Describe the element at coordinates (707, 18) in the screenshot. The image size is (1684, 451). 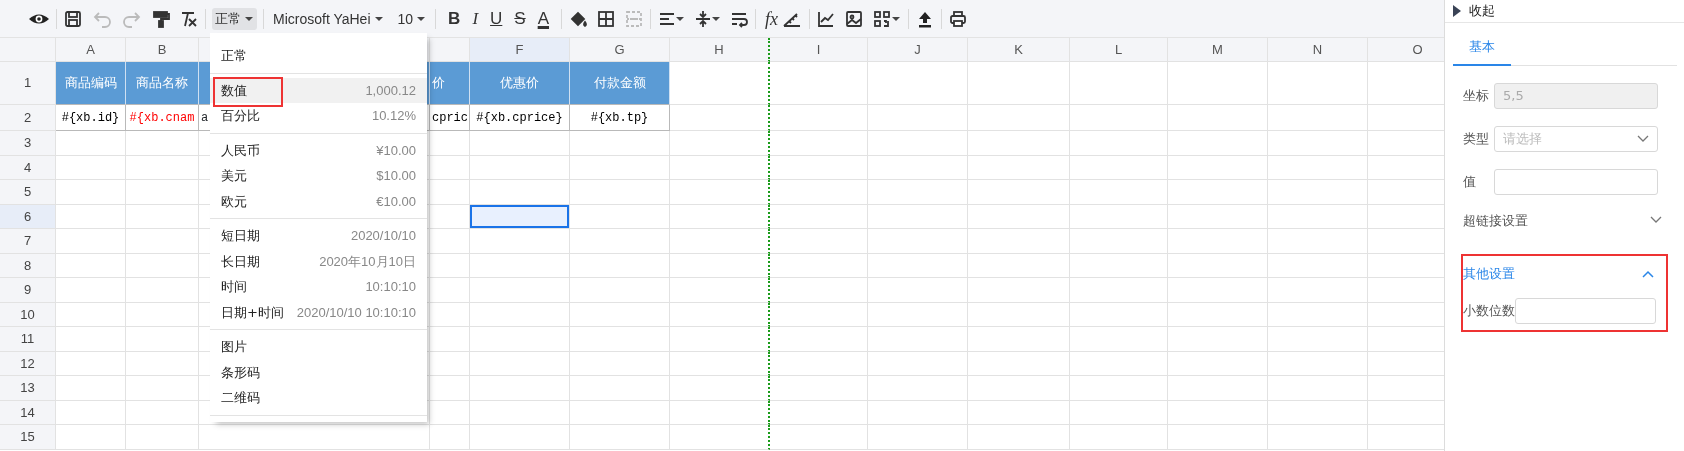
I see `vertical-align-icon` at that location.